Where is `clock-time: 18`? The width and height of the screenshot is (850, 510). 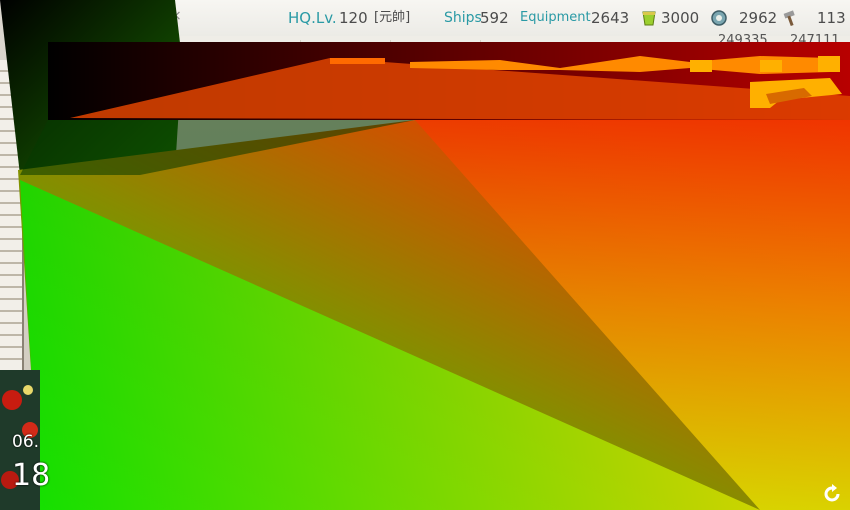 clock-time: 18 is located at coordinates (31, 475).